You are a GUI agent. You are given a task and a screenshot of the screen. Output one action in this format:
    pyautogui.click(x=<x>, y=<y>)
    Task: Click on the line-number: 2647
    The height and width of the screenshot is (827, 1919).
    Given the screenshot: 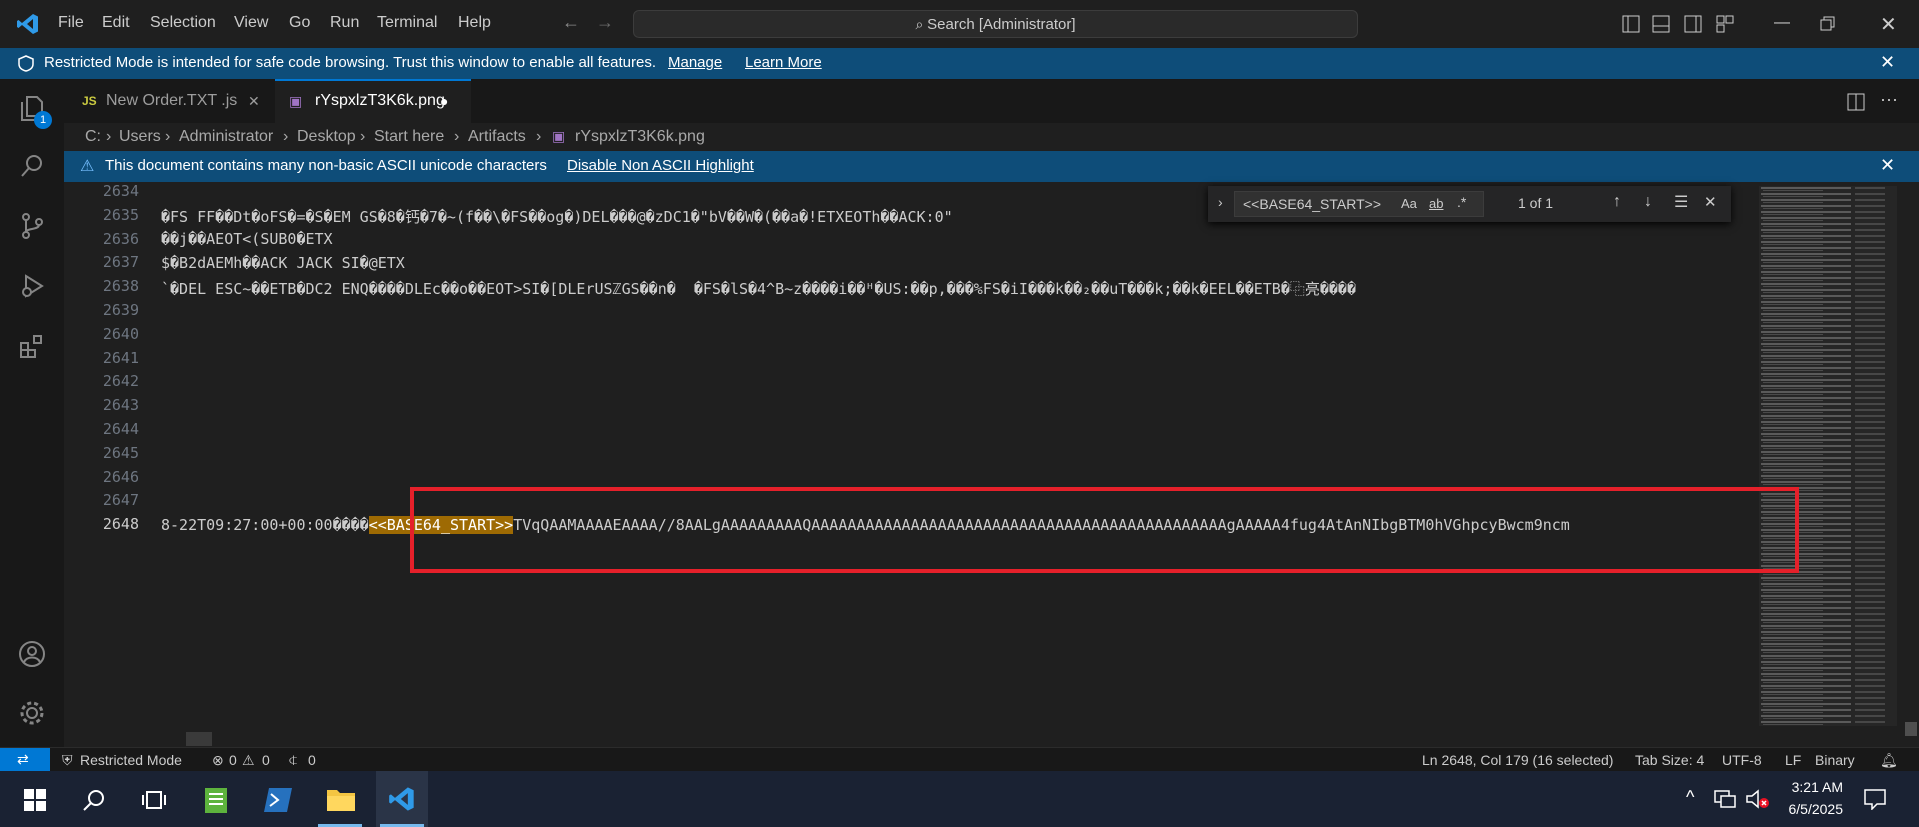 What is the action you would take?
    pyautogui.click(x=120, y=500)
    